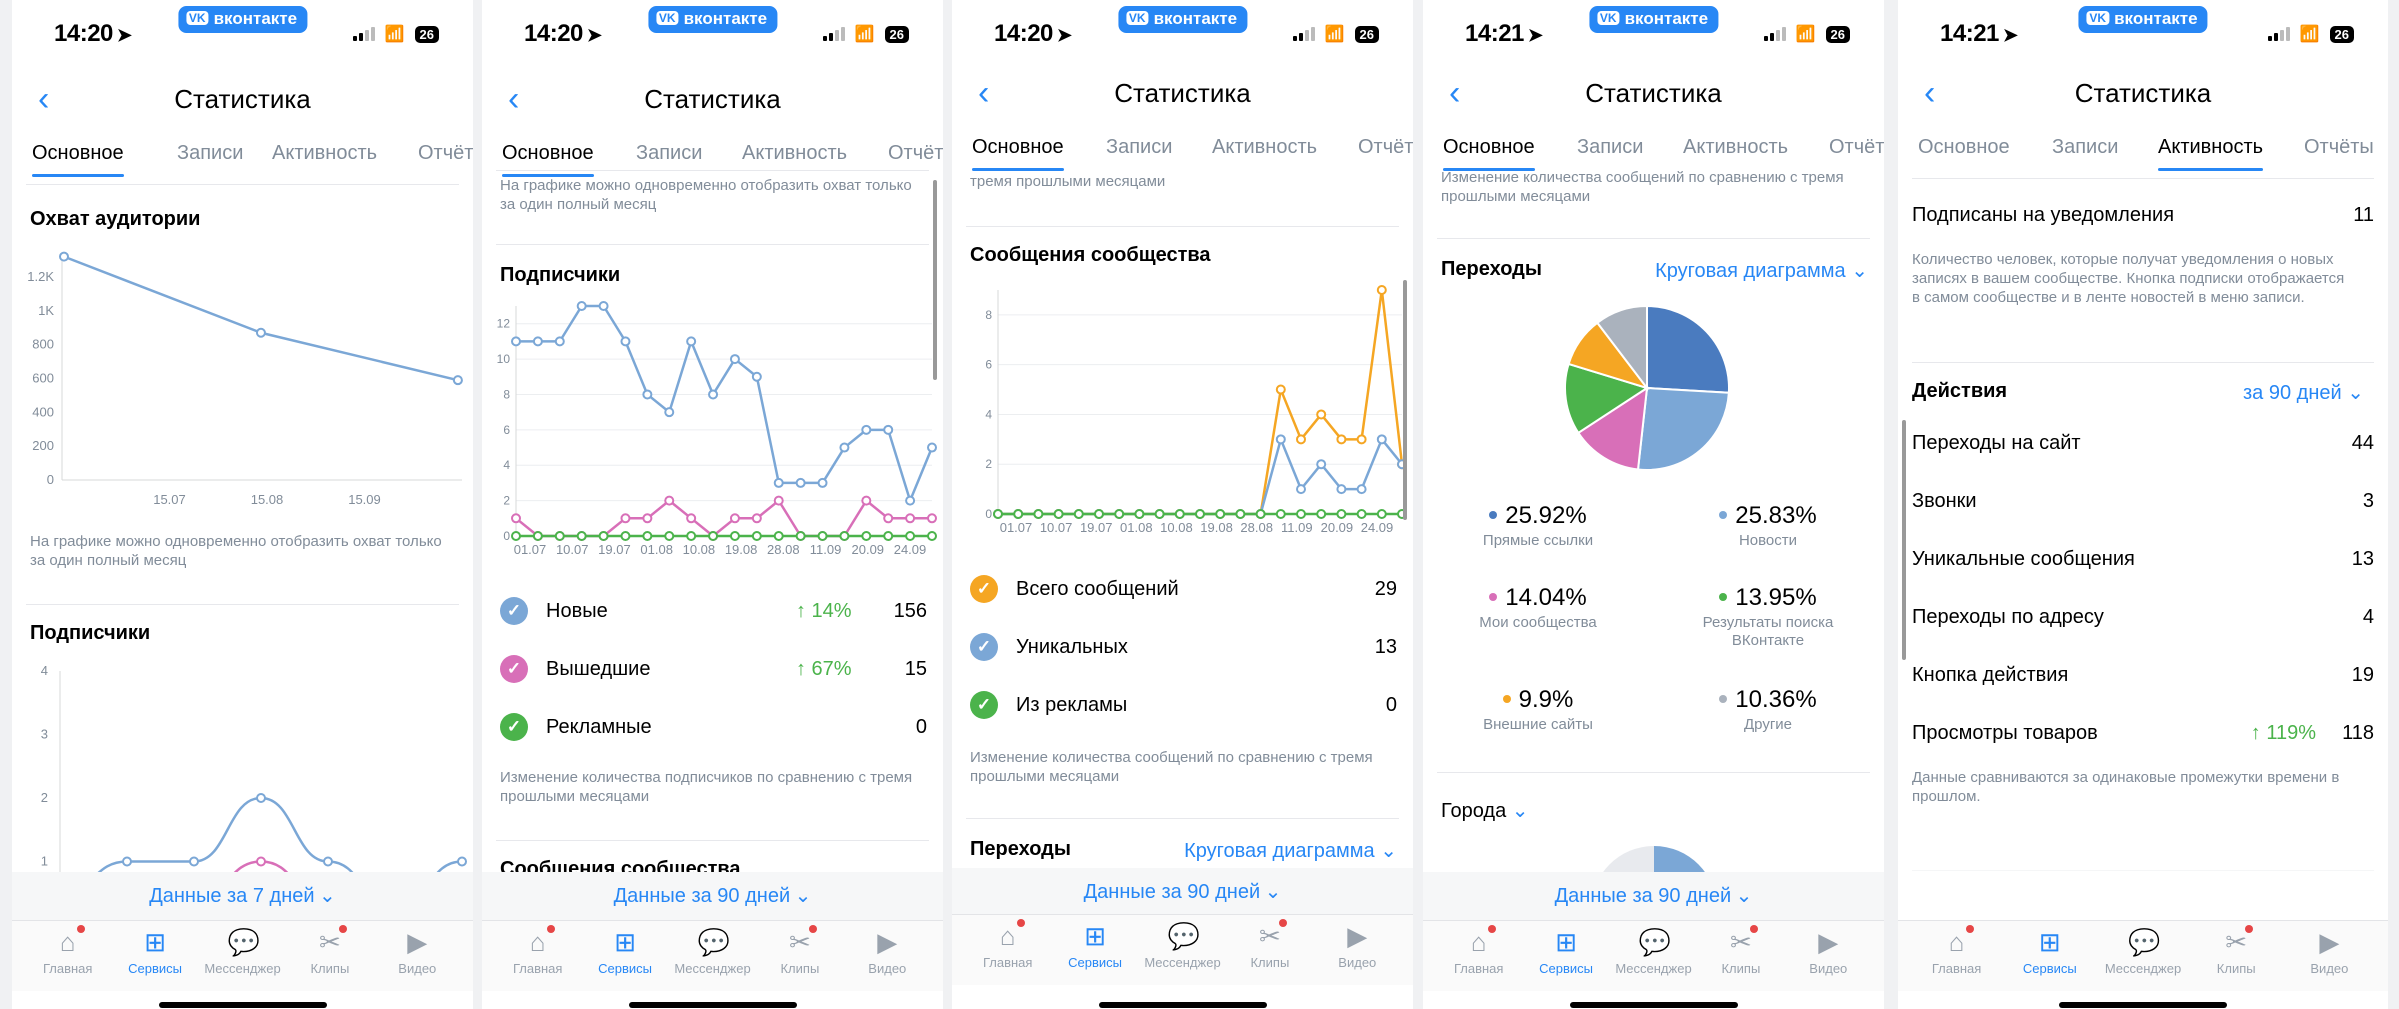  What do you see at coordinates (40, 276) in the screenshot?
I see `y-tick-label: 1.2K` at bounding box center [40, 276].